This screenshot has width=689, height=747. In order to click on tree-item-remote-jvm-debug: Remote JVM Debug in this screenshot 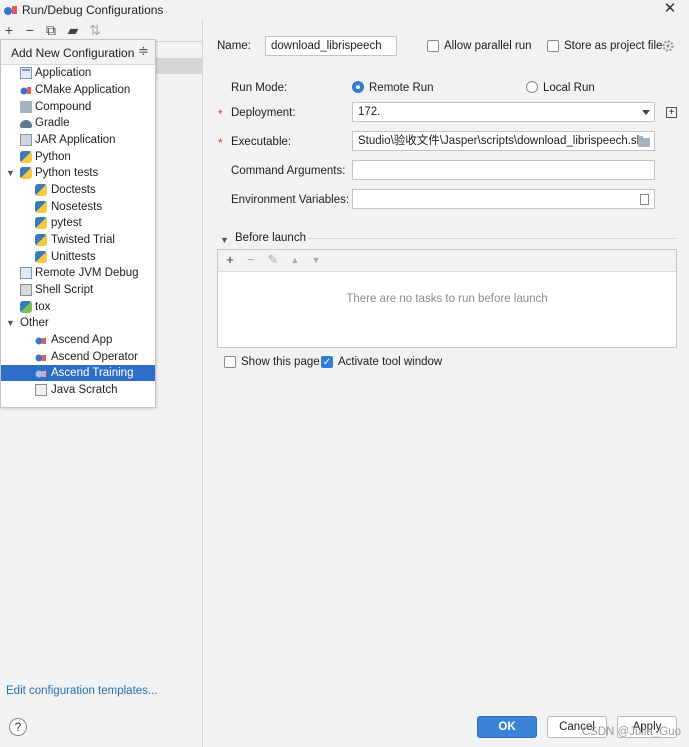, I will do `click(78, 273)`.